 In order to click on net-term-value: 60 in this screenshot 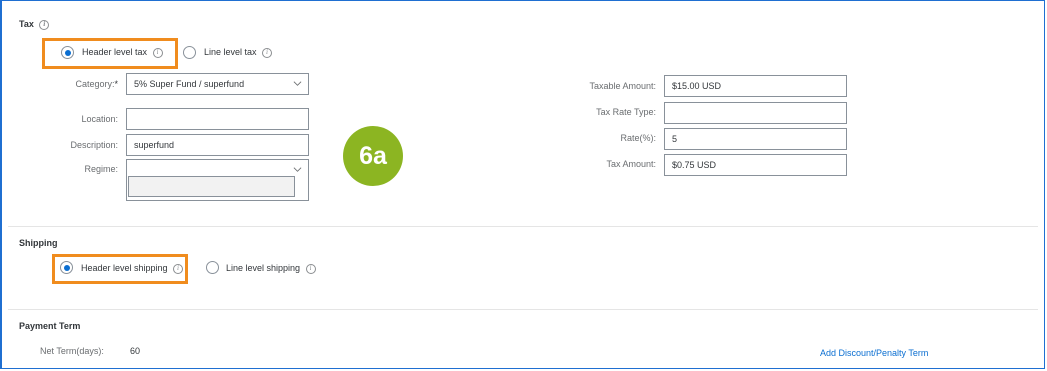, I will do `click(135, 351)`.